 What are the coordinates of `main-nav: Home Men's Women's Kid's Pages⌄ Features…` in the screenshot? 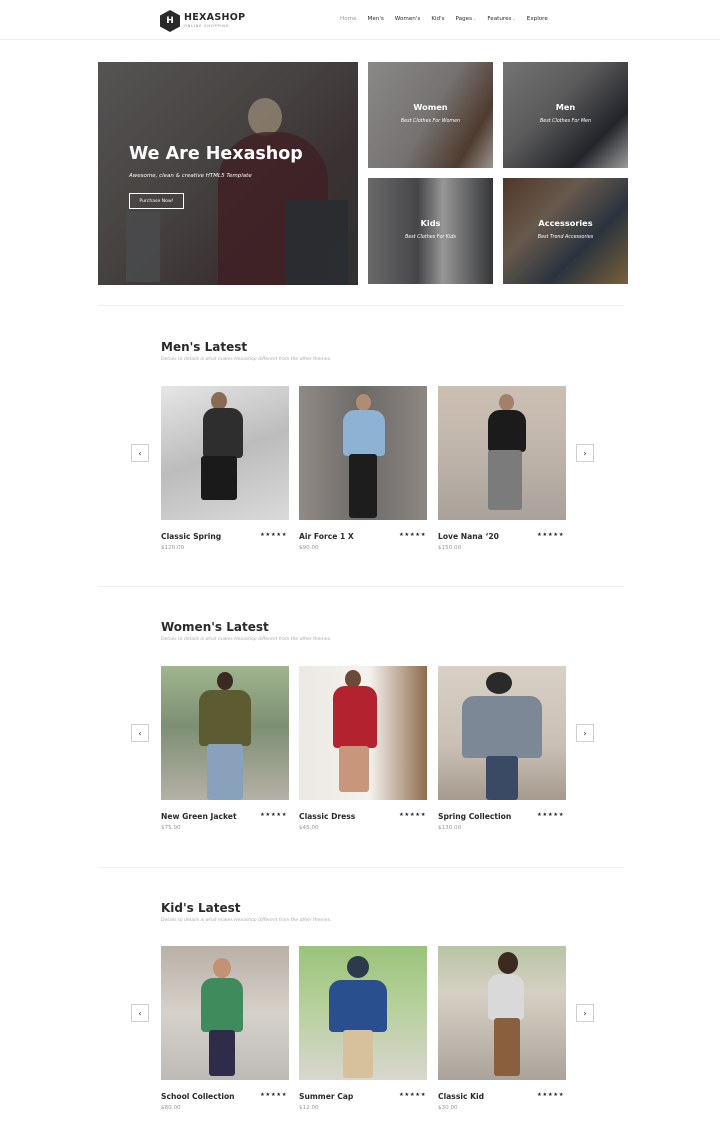 It's located at (444, 19).